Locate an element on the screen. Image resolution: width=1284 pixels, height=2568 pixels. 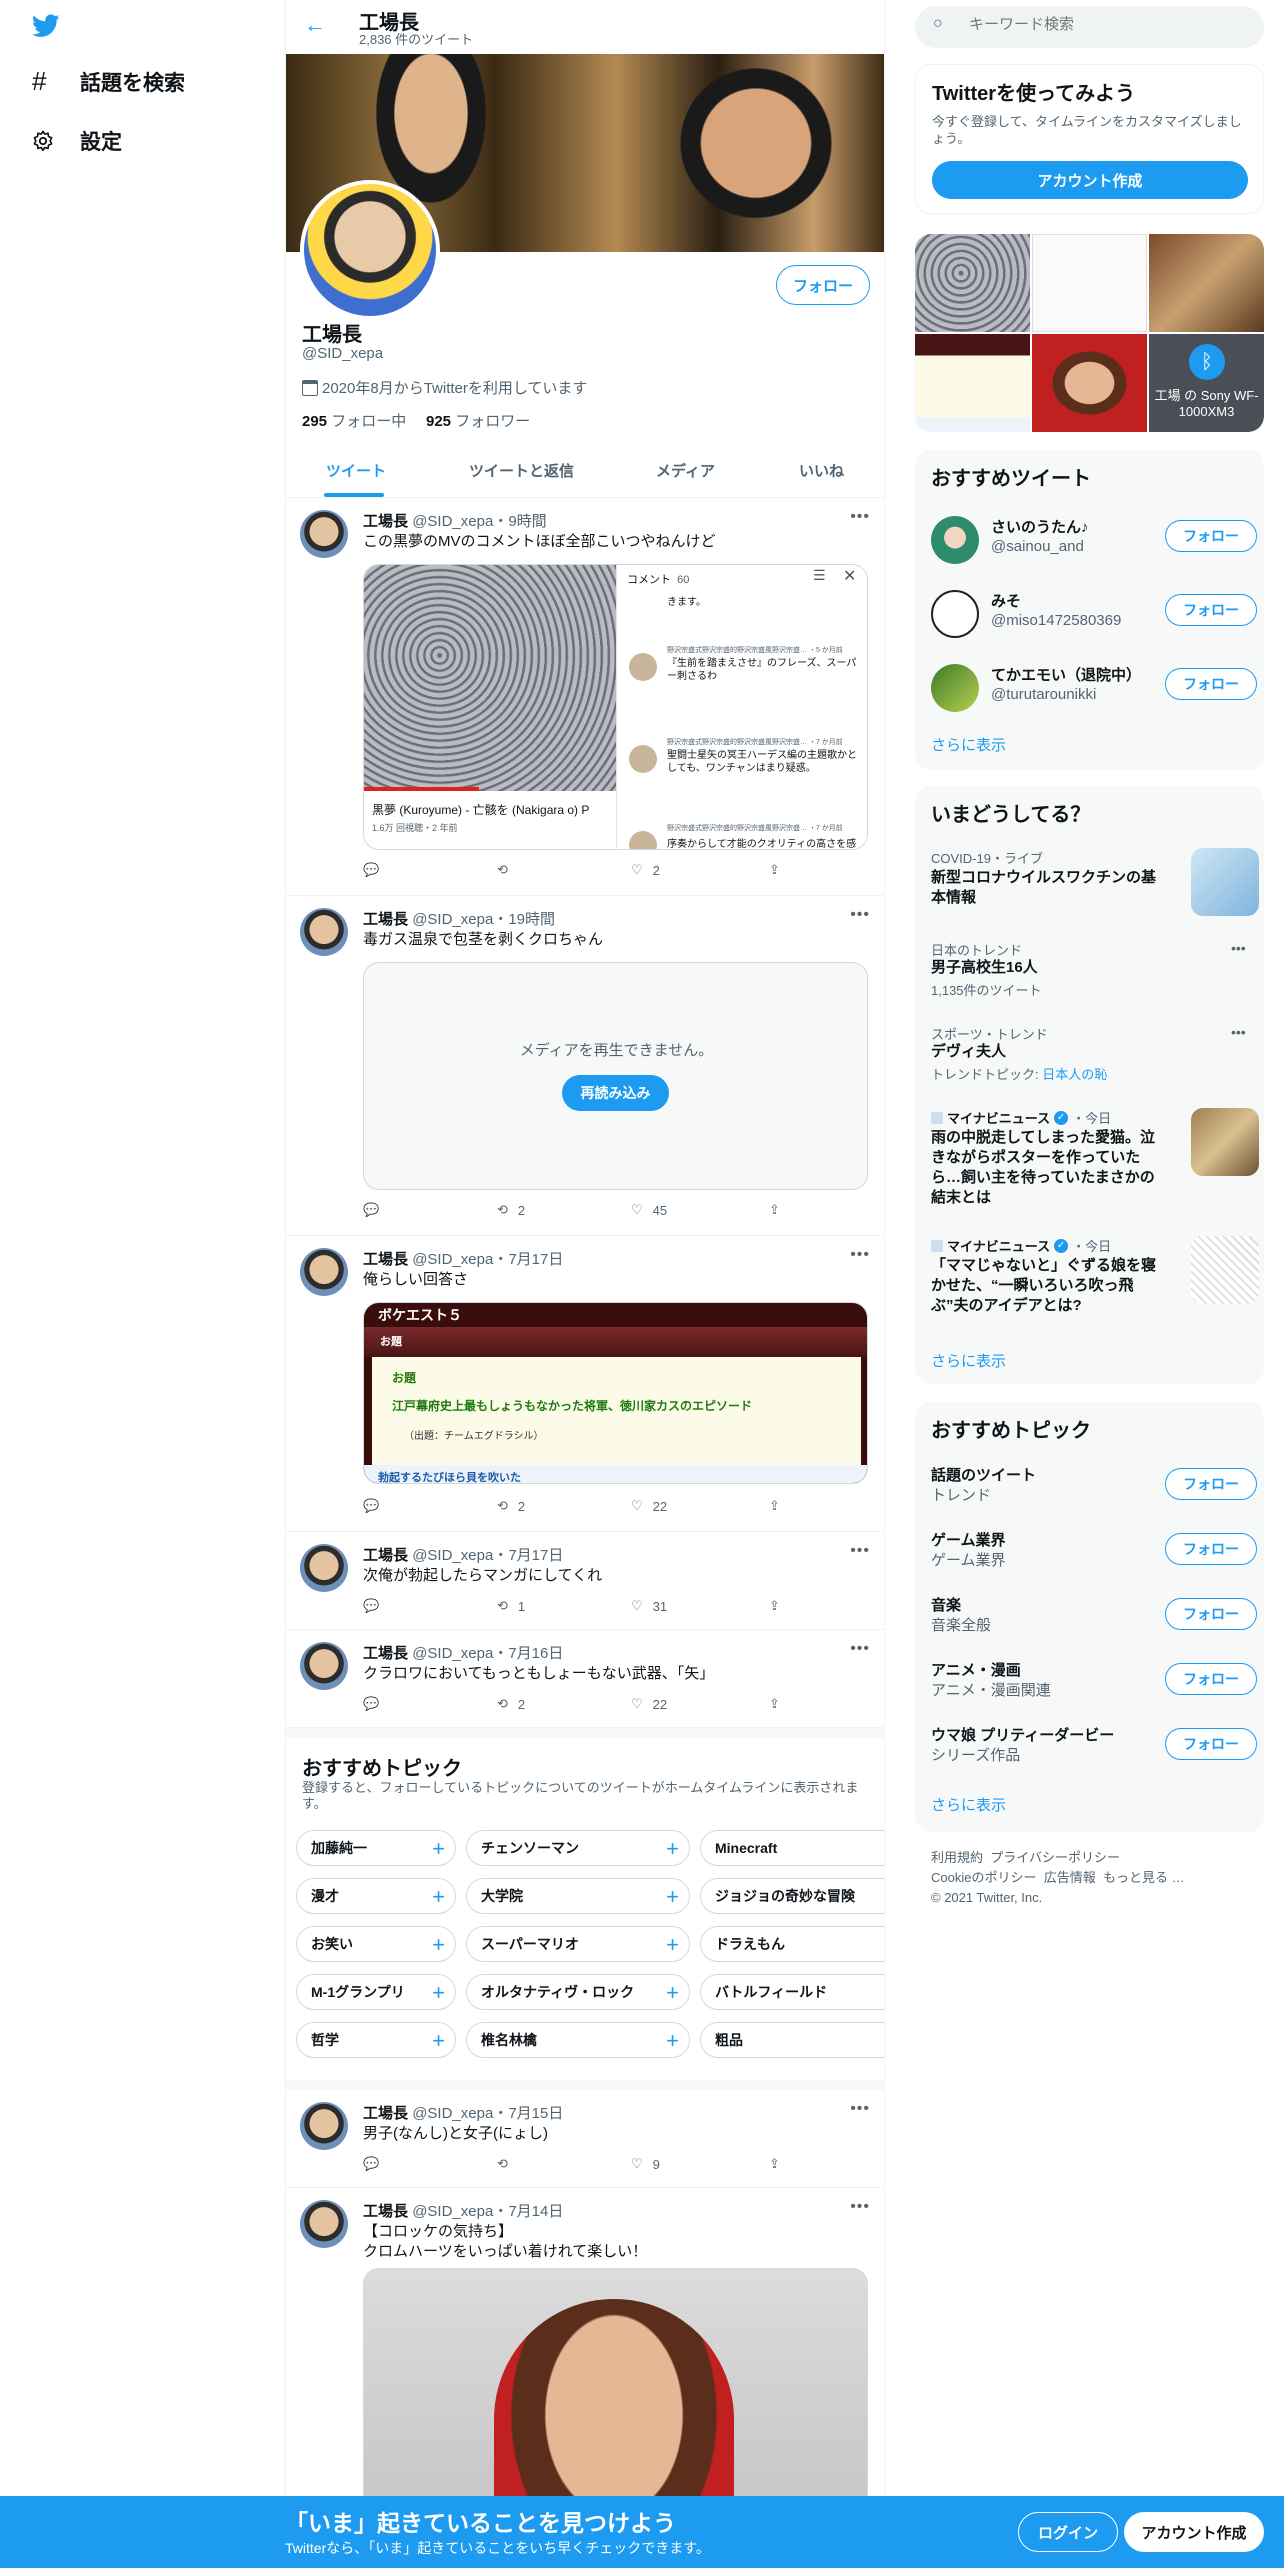
tweet-time: 19時間 is located at coordinates (531, 919).